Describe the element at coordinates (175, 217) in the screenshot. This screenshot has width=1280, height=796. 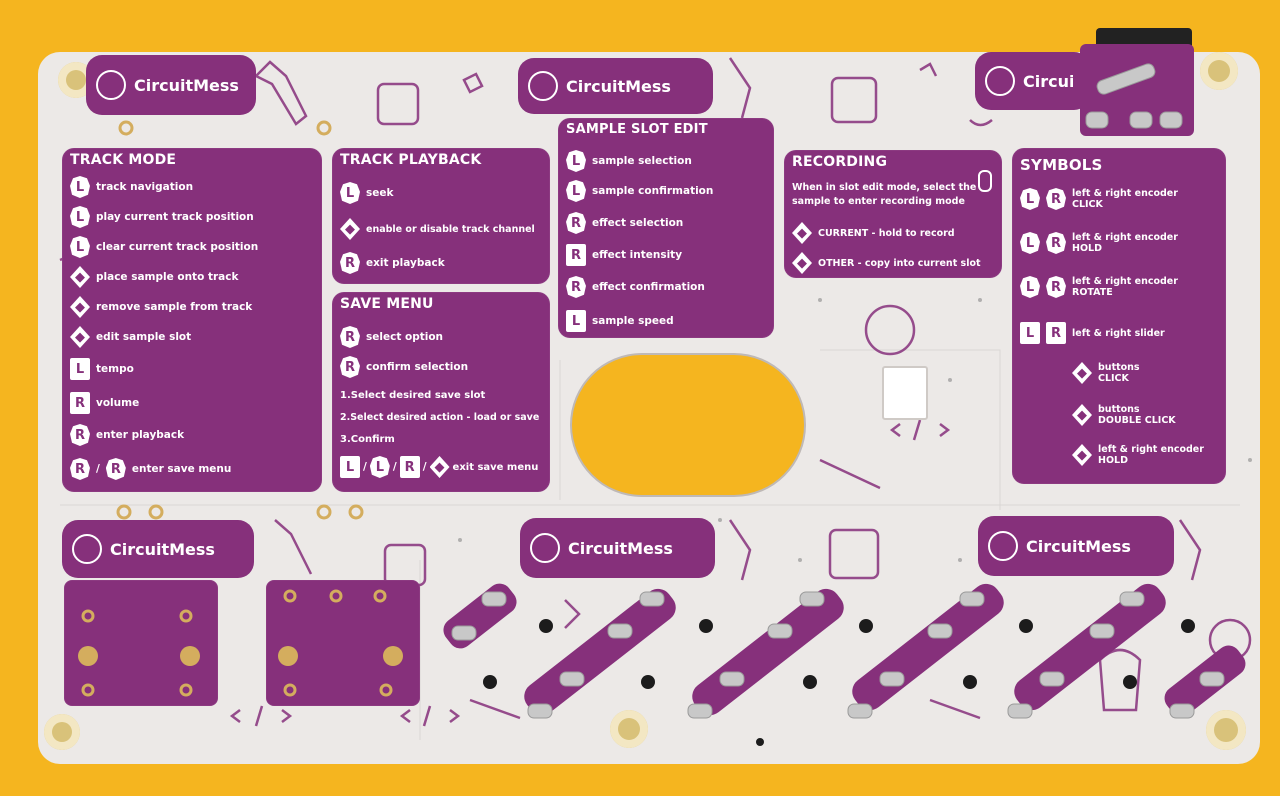
I see `track-mode-item: play current track position` at that location.